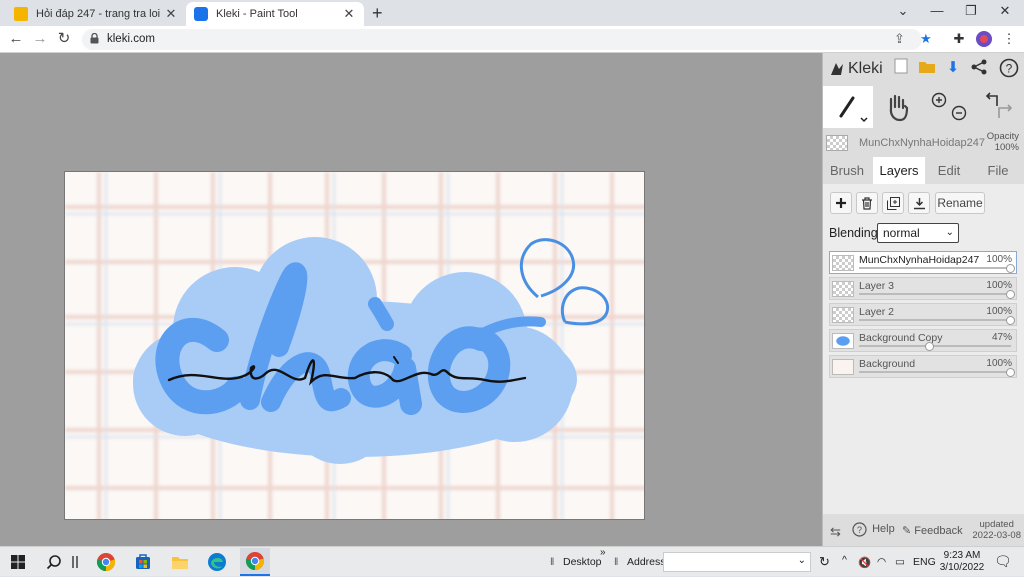 The height and width of the screenshot is (577, 1024). Describe the element at coordinates (960, 203) in the screenshot. I see `rename-layer-button: Rename` at that location.